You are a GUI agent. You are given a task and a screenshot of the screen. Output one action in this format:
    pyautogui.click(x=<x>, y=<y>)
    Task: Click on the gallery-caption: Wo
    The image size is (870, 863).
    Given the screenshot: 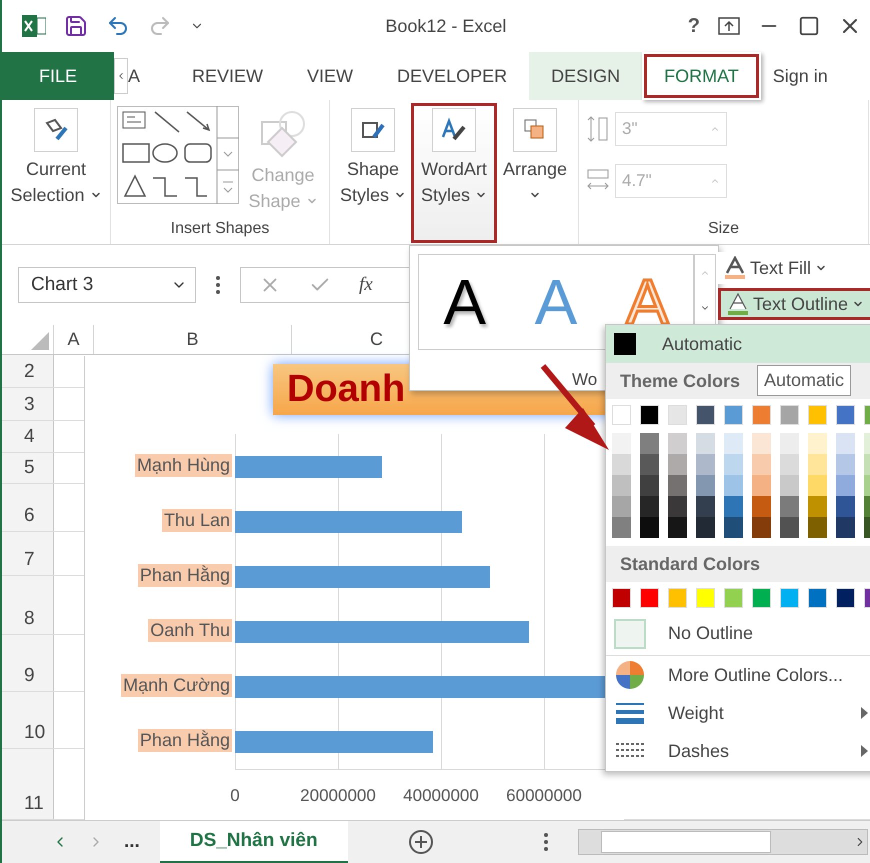 What is the action you would take?
    pyautogui.click(x=585, y=380)
    